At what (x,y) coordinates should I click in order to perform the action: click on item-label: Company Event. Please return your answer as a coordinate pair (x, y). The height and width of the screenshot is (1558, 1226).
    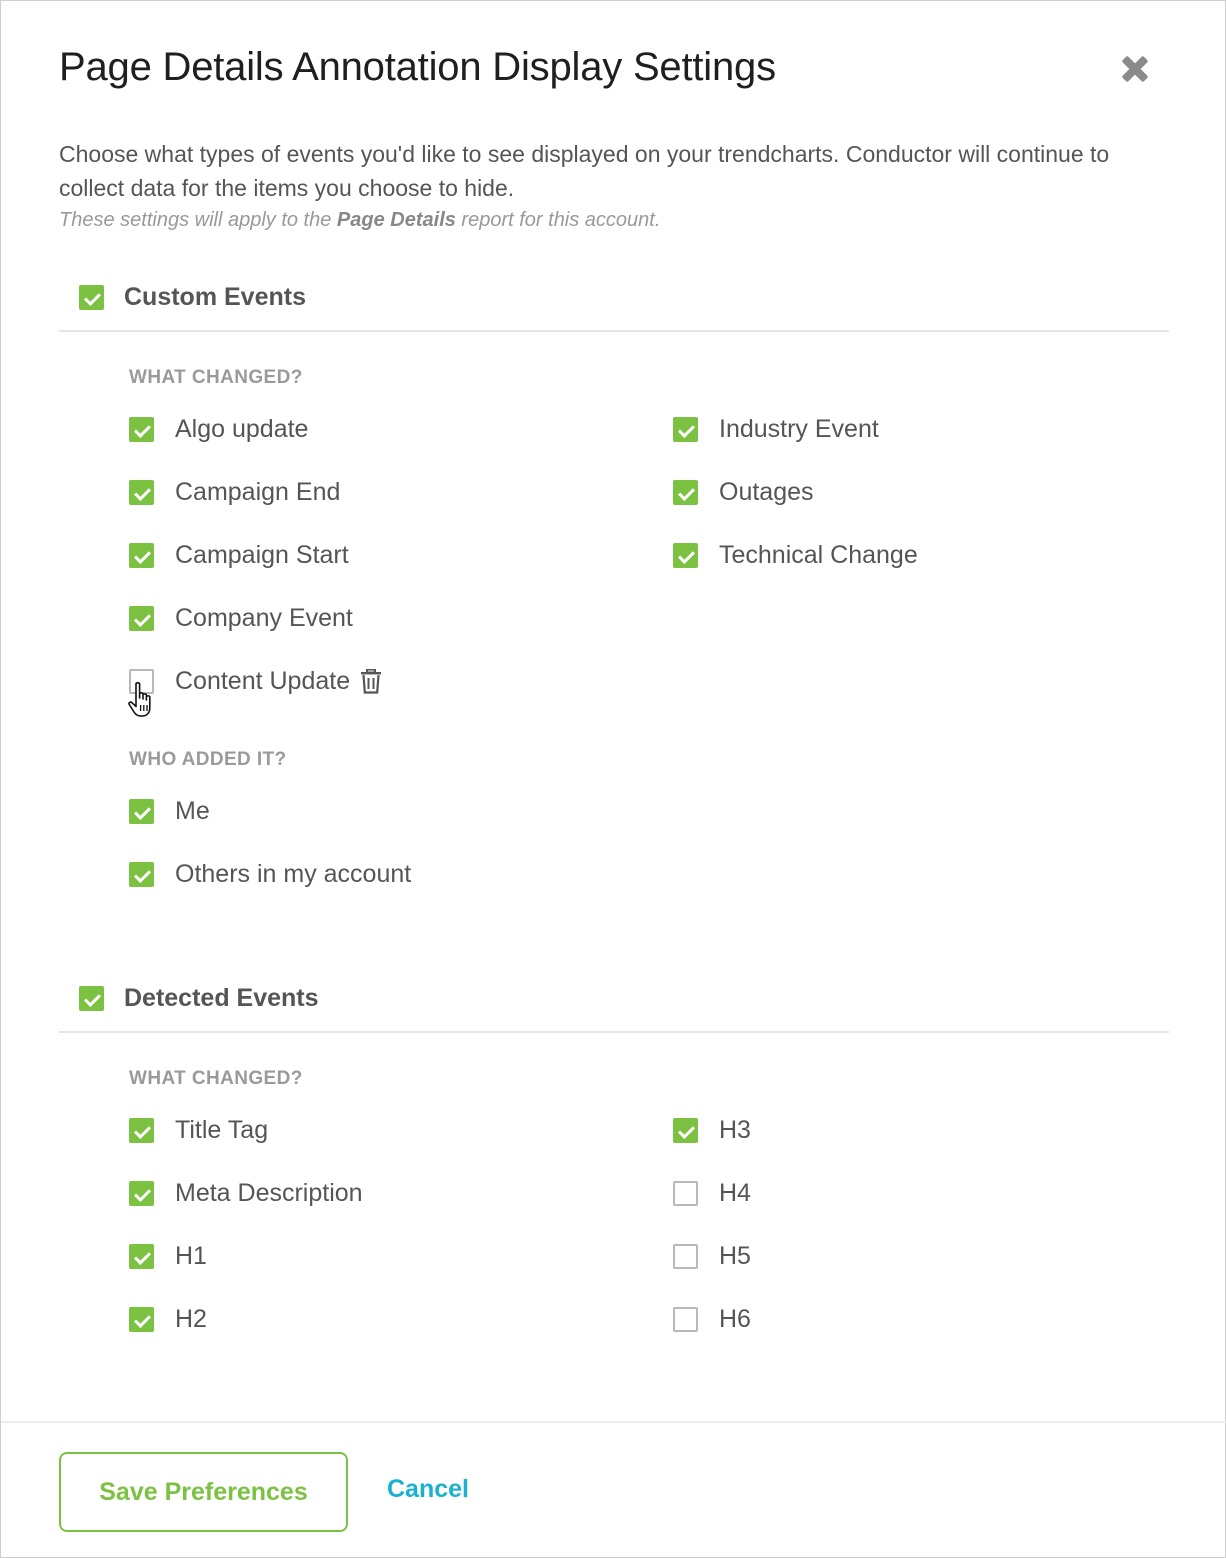
    Looking at the image, I should click on (264, 618).